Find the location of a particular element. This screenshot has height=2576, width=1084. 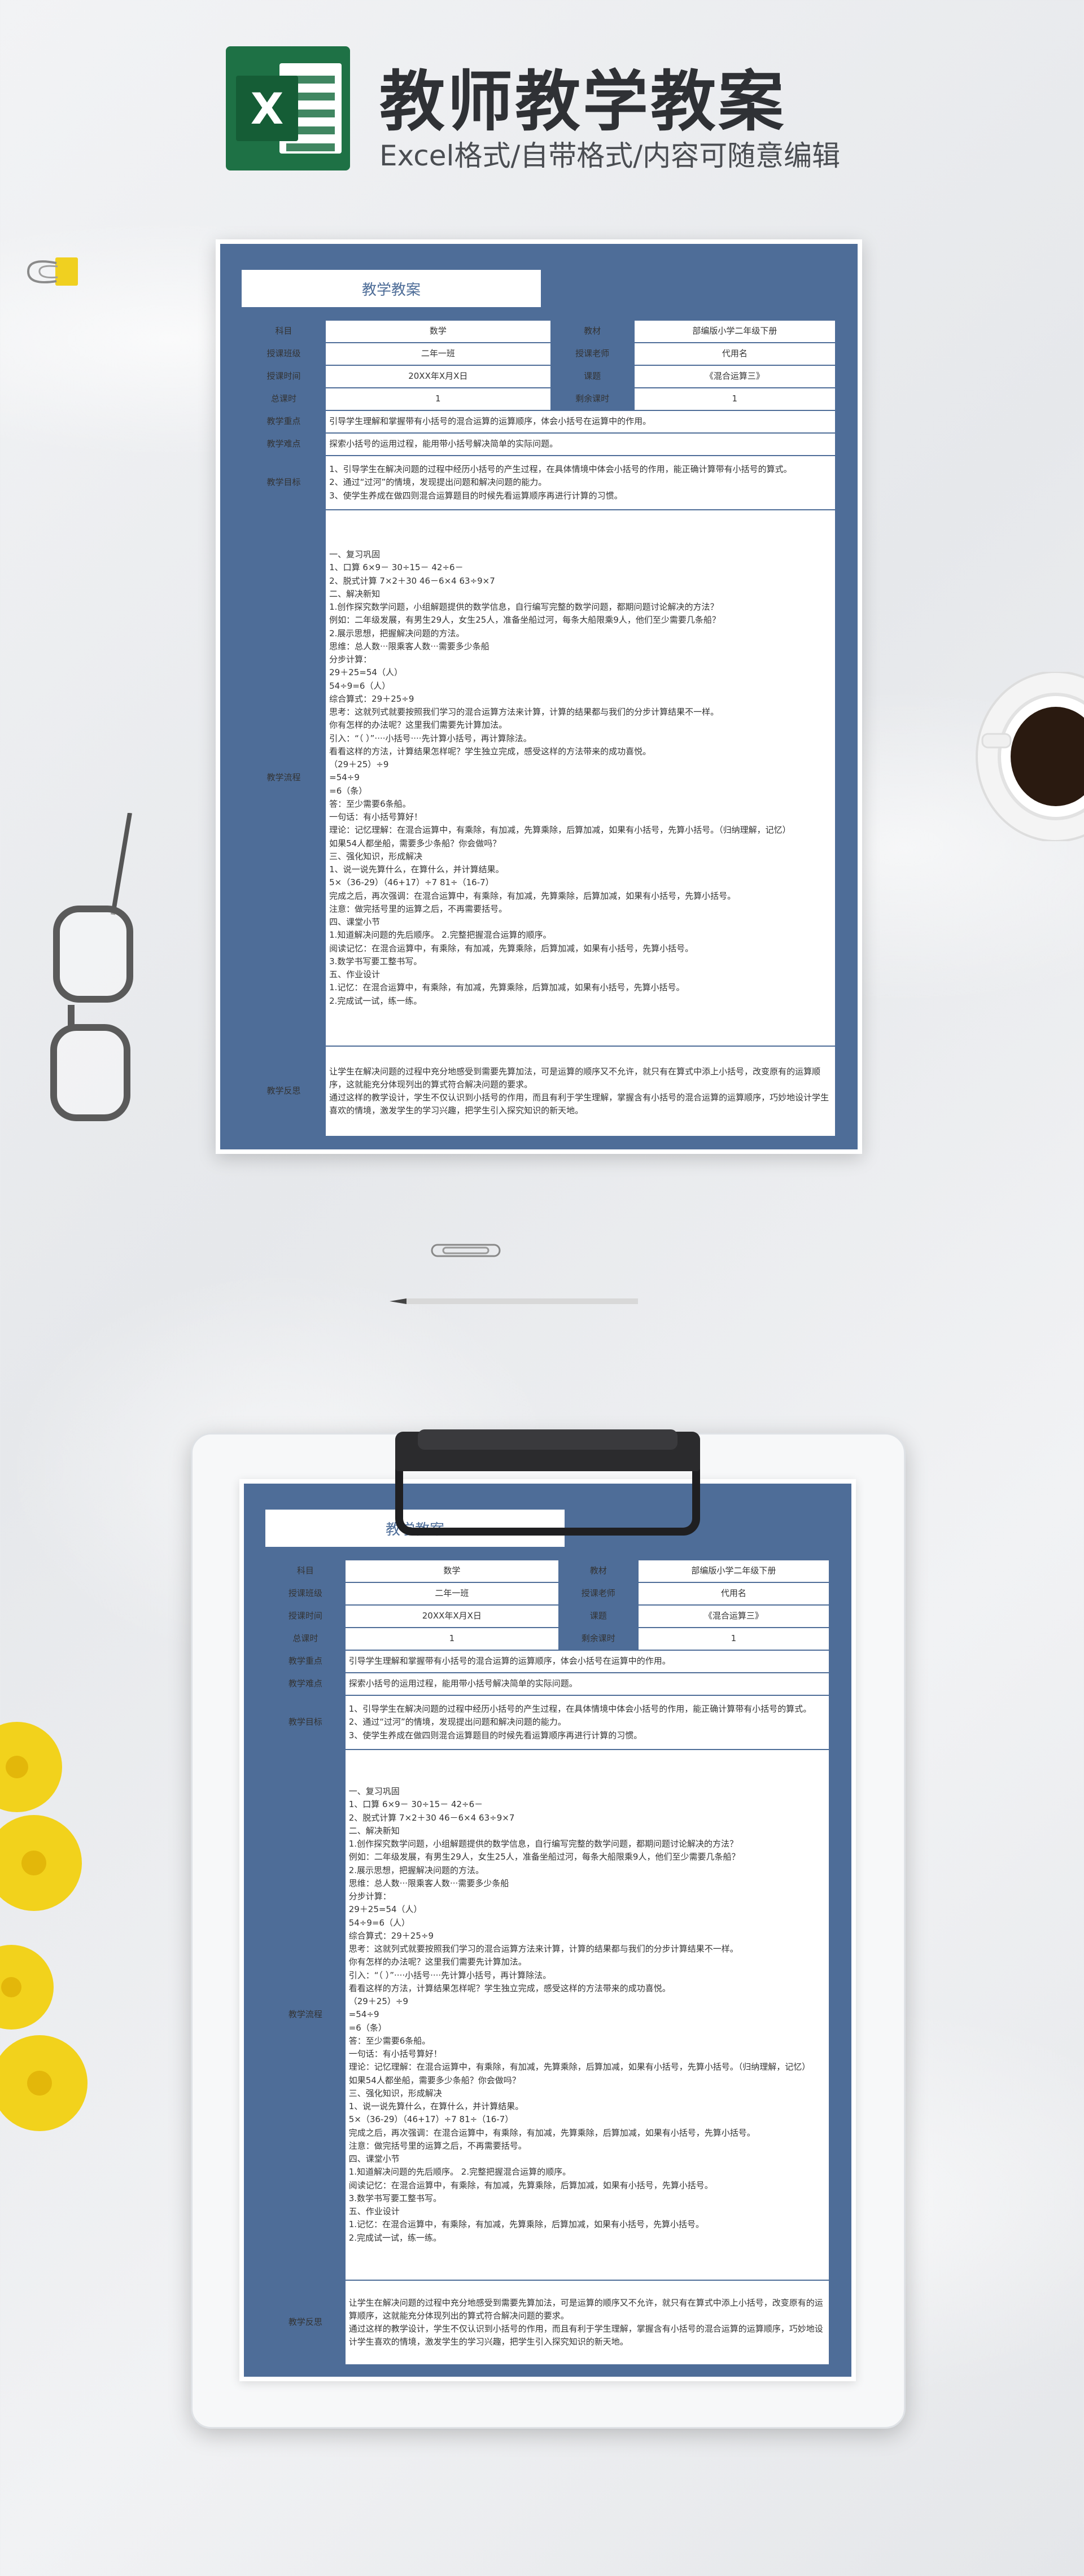

page-title: 教师教学教案 is located at coordinates (582, 102).